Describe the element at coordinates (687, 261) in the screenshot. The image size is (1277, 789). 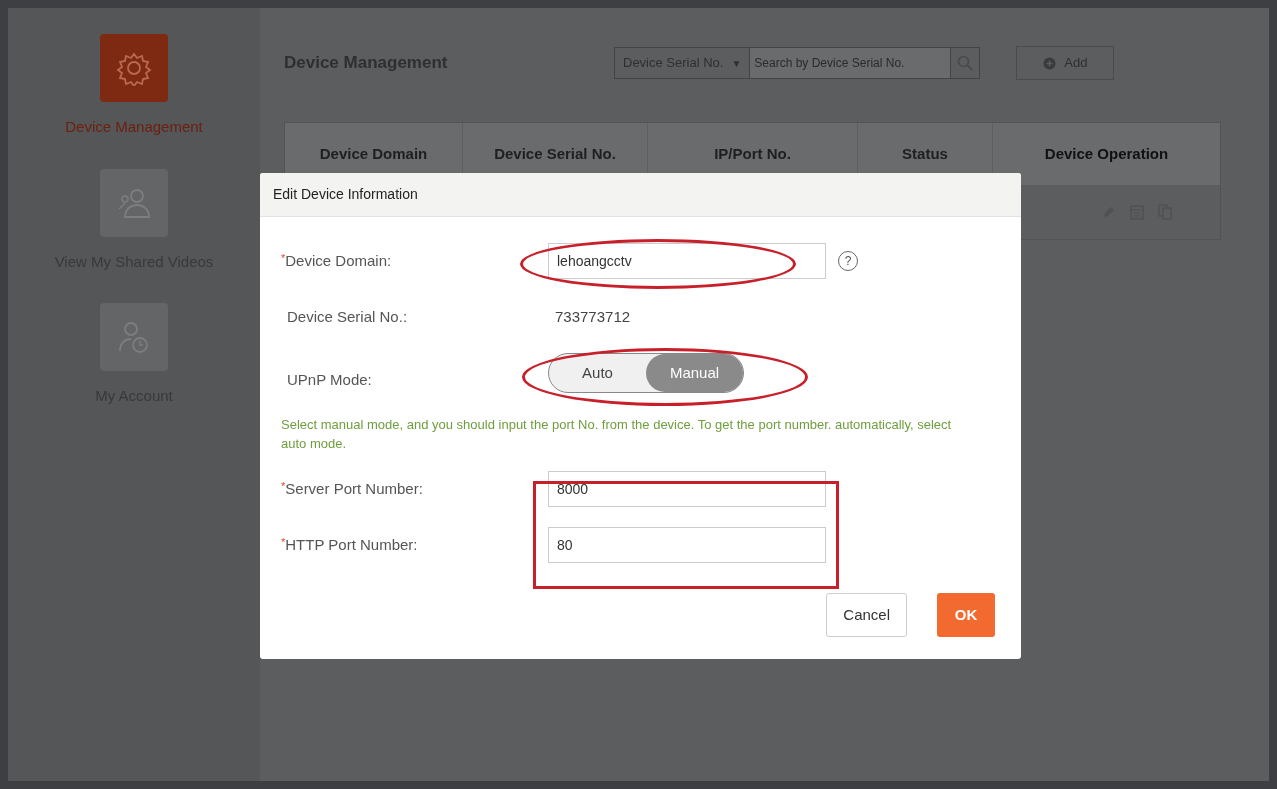
I see `device-domain-field: lehoangcctv` at that location.